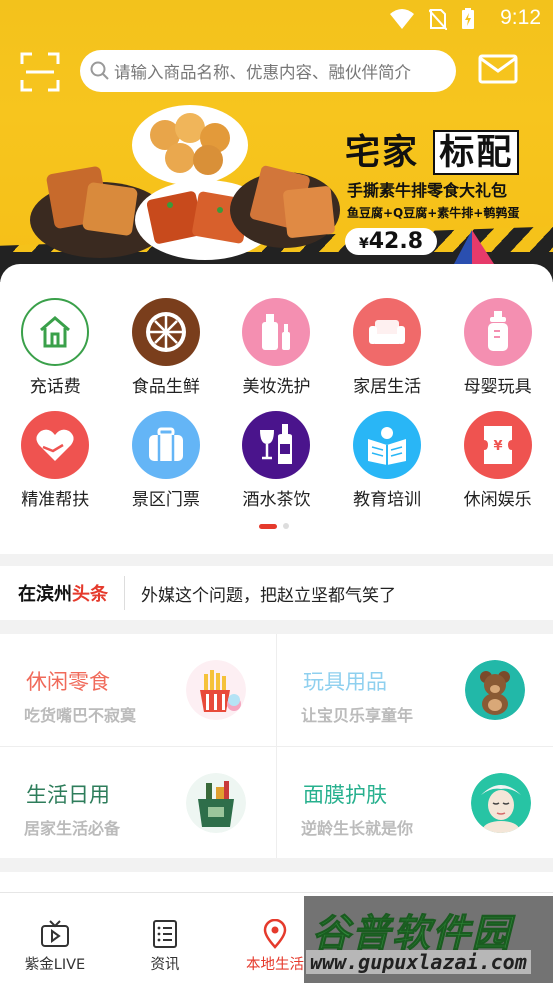  What do you see at coordinates (497, 332) in the screenshot?
I see `baby-bottle-icon` at bounding box center [497, 332].